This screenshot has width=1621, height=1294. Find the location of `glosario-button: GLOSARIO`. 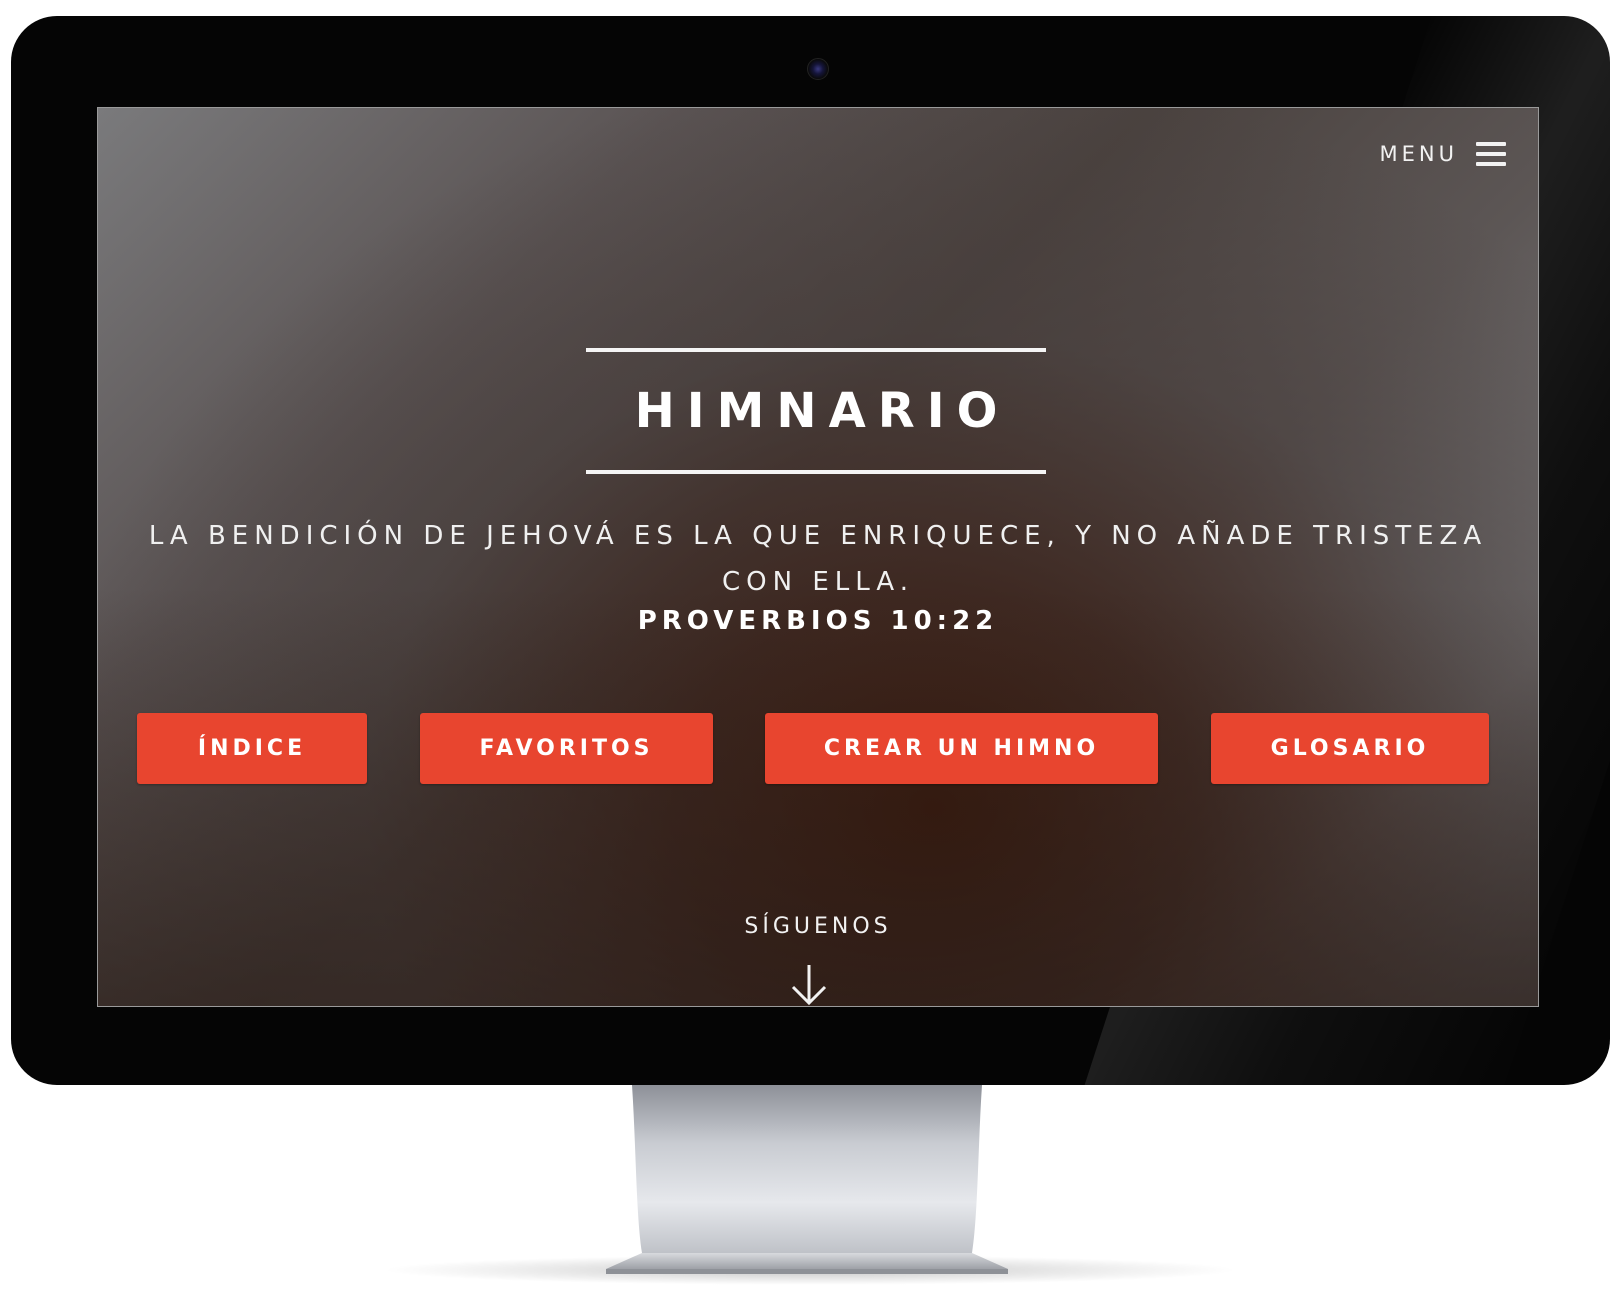

glosario-button: GLOSARIO is located at coordinates (1350, 748).